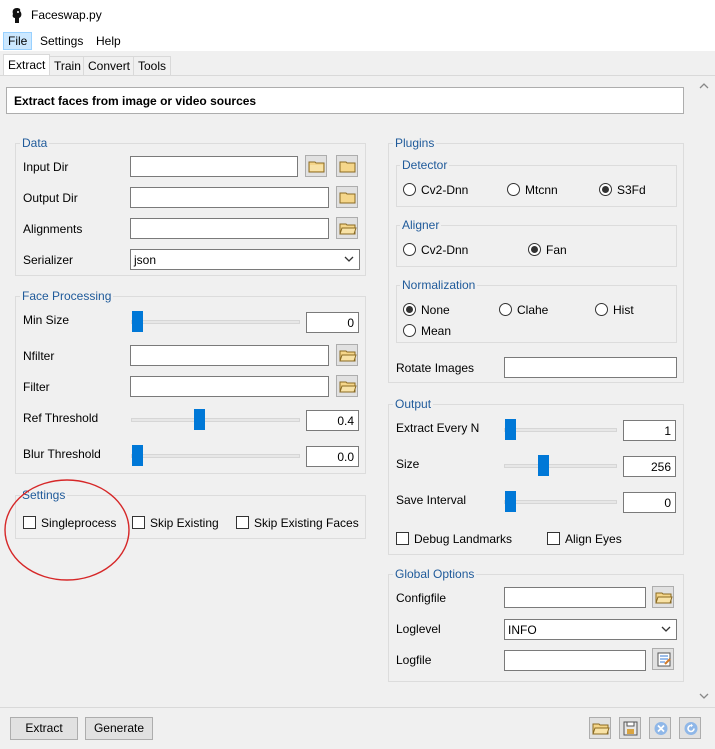  I want to click on ref-threshold-slider-thumb, so click(199, 419).